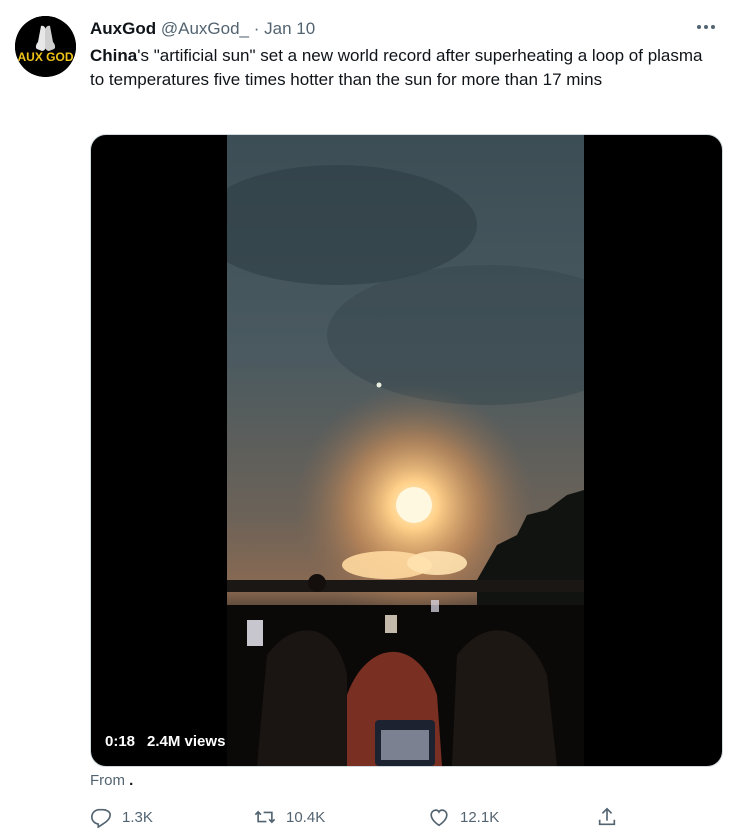 The image size is (733, 834). What do you see at coordinates (186, 741) in the screenshot?
I see `video-views: 2.4M views` at bounding box center [186, 741].